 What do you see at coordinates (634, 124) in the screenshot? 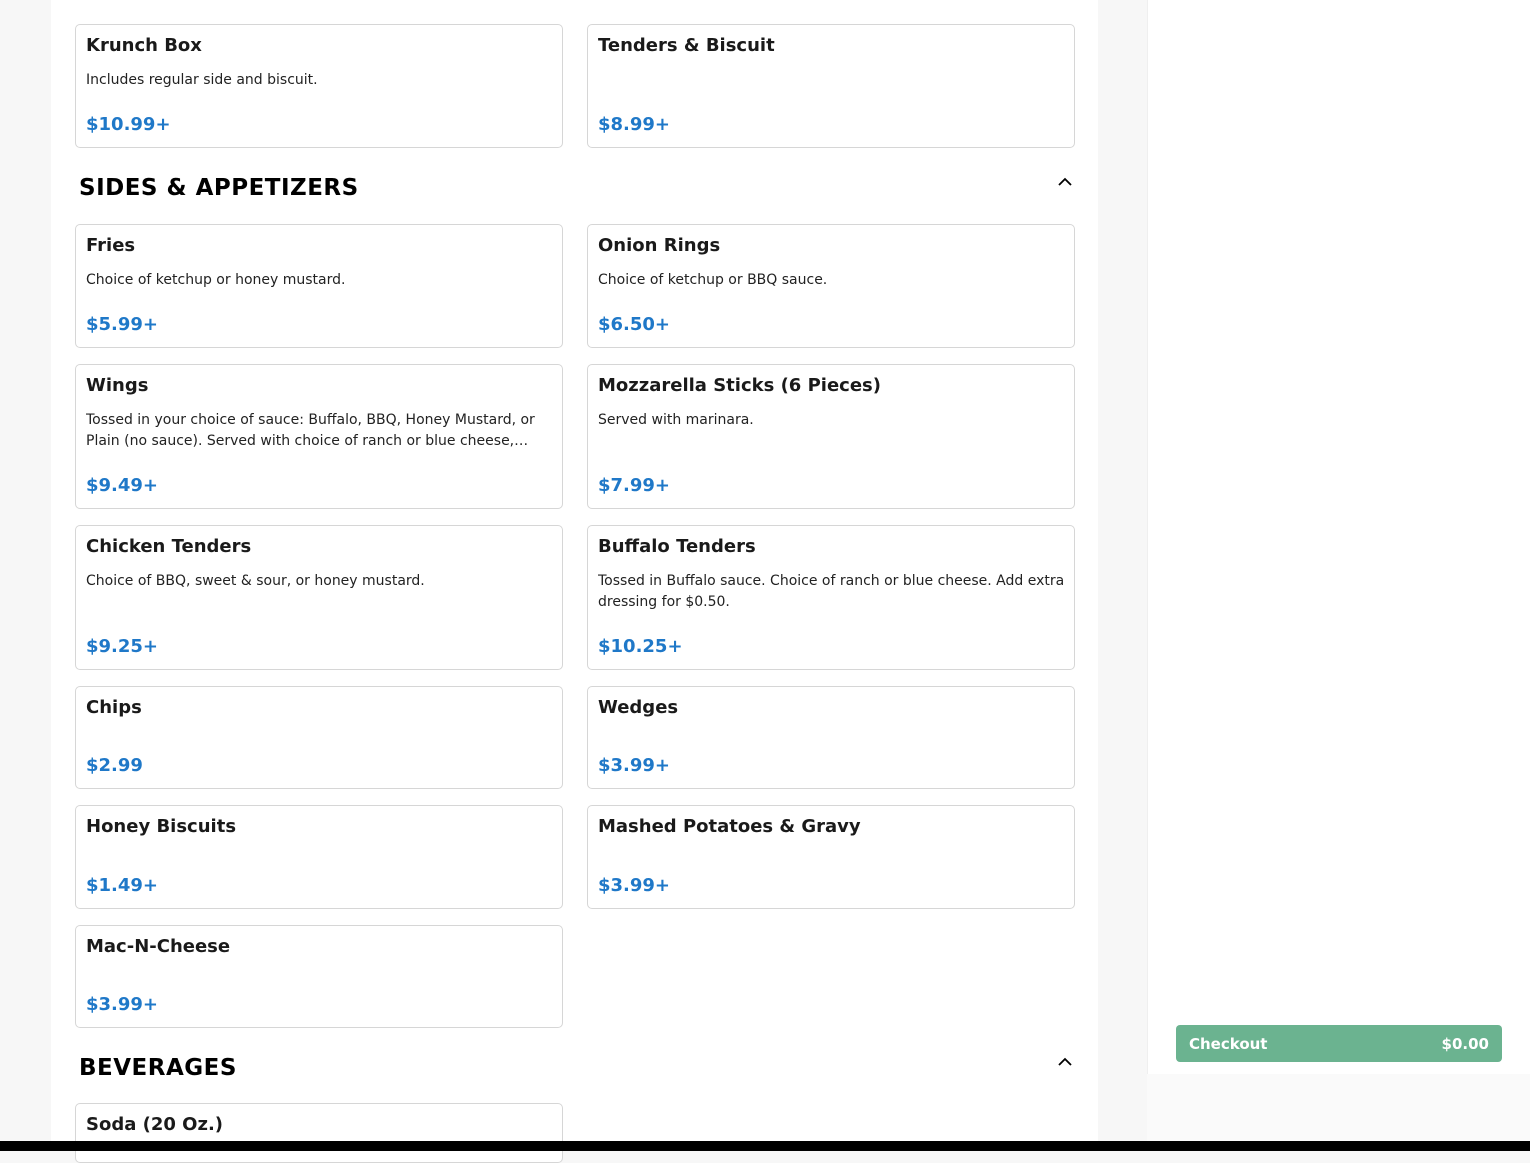
I see `item-price: $8.99+` at bounding box center [634, 124].